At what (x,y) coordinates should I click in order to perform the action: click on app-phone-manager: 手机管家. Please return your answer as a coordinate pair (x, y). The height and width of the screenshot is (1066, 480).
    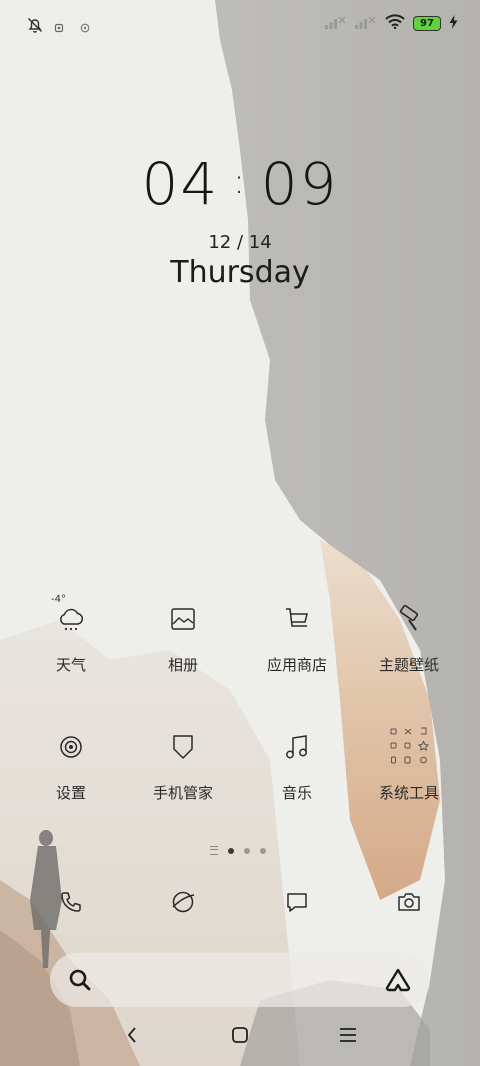
    Looking at the image, I should click on (183, 765).